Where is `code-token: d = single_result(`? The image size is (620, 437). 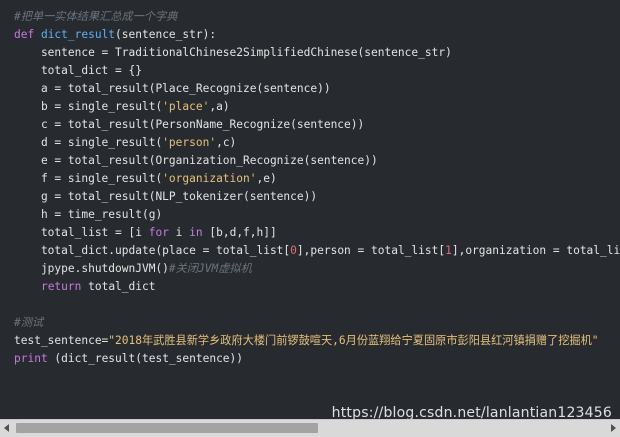 code-token: d = single_result( is located at coordinates (88, 142).